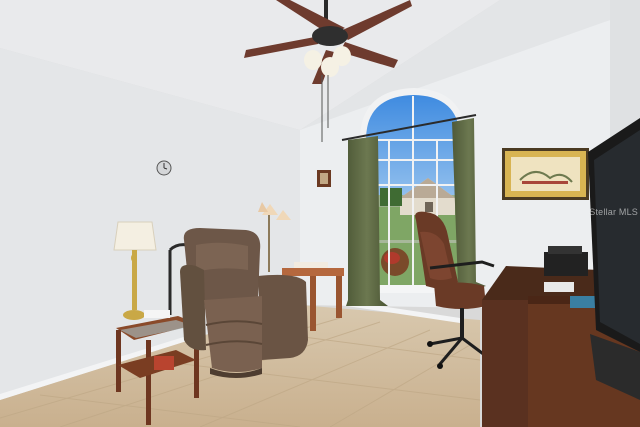 The width and height of the screenshot is (640, 427). I want to click on small-framed-picture, so click(324, 178).